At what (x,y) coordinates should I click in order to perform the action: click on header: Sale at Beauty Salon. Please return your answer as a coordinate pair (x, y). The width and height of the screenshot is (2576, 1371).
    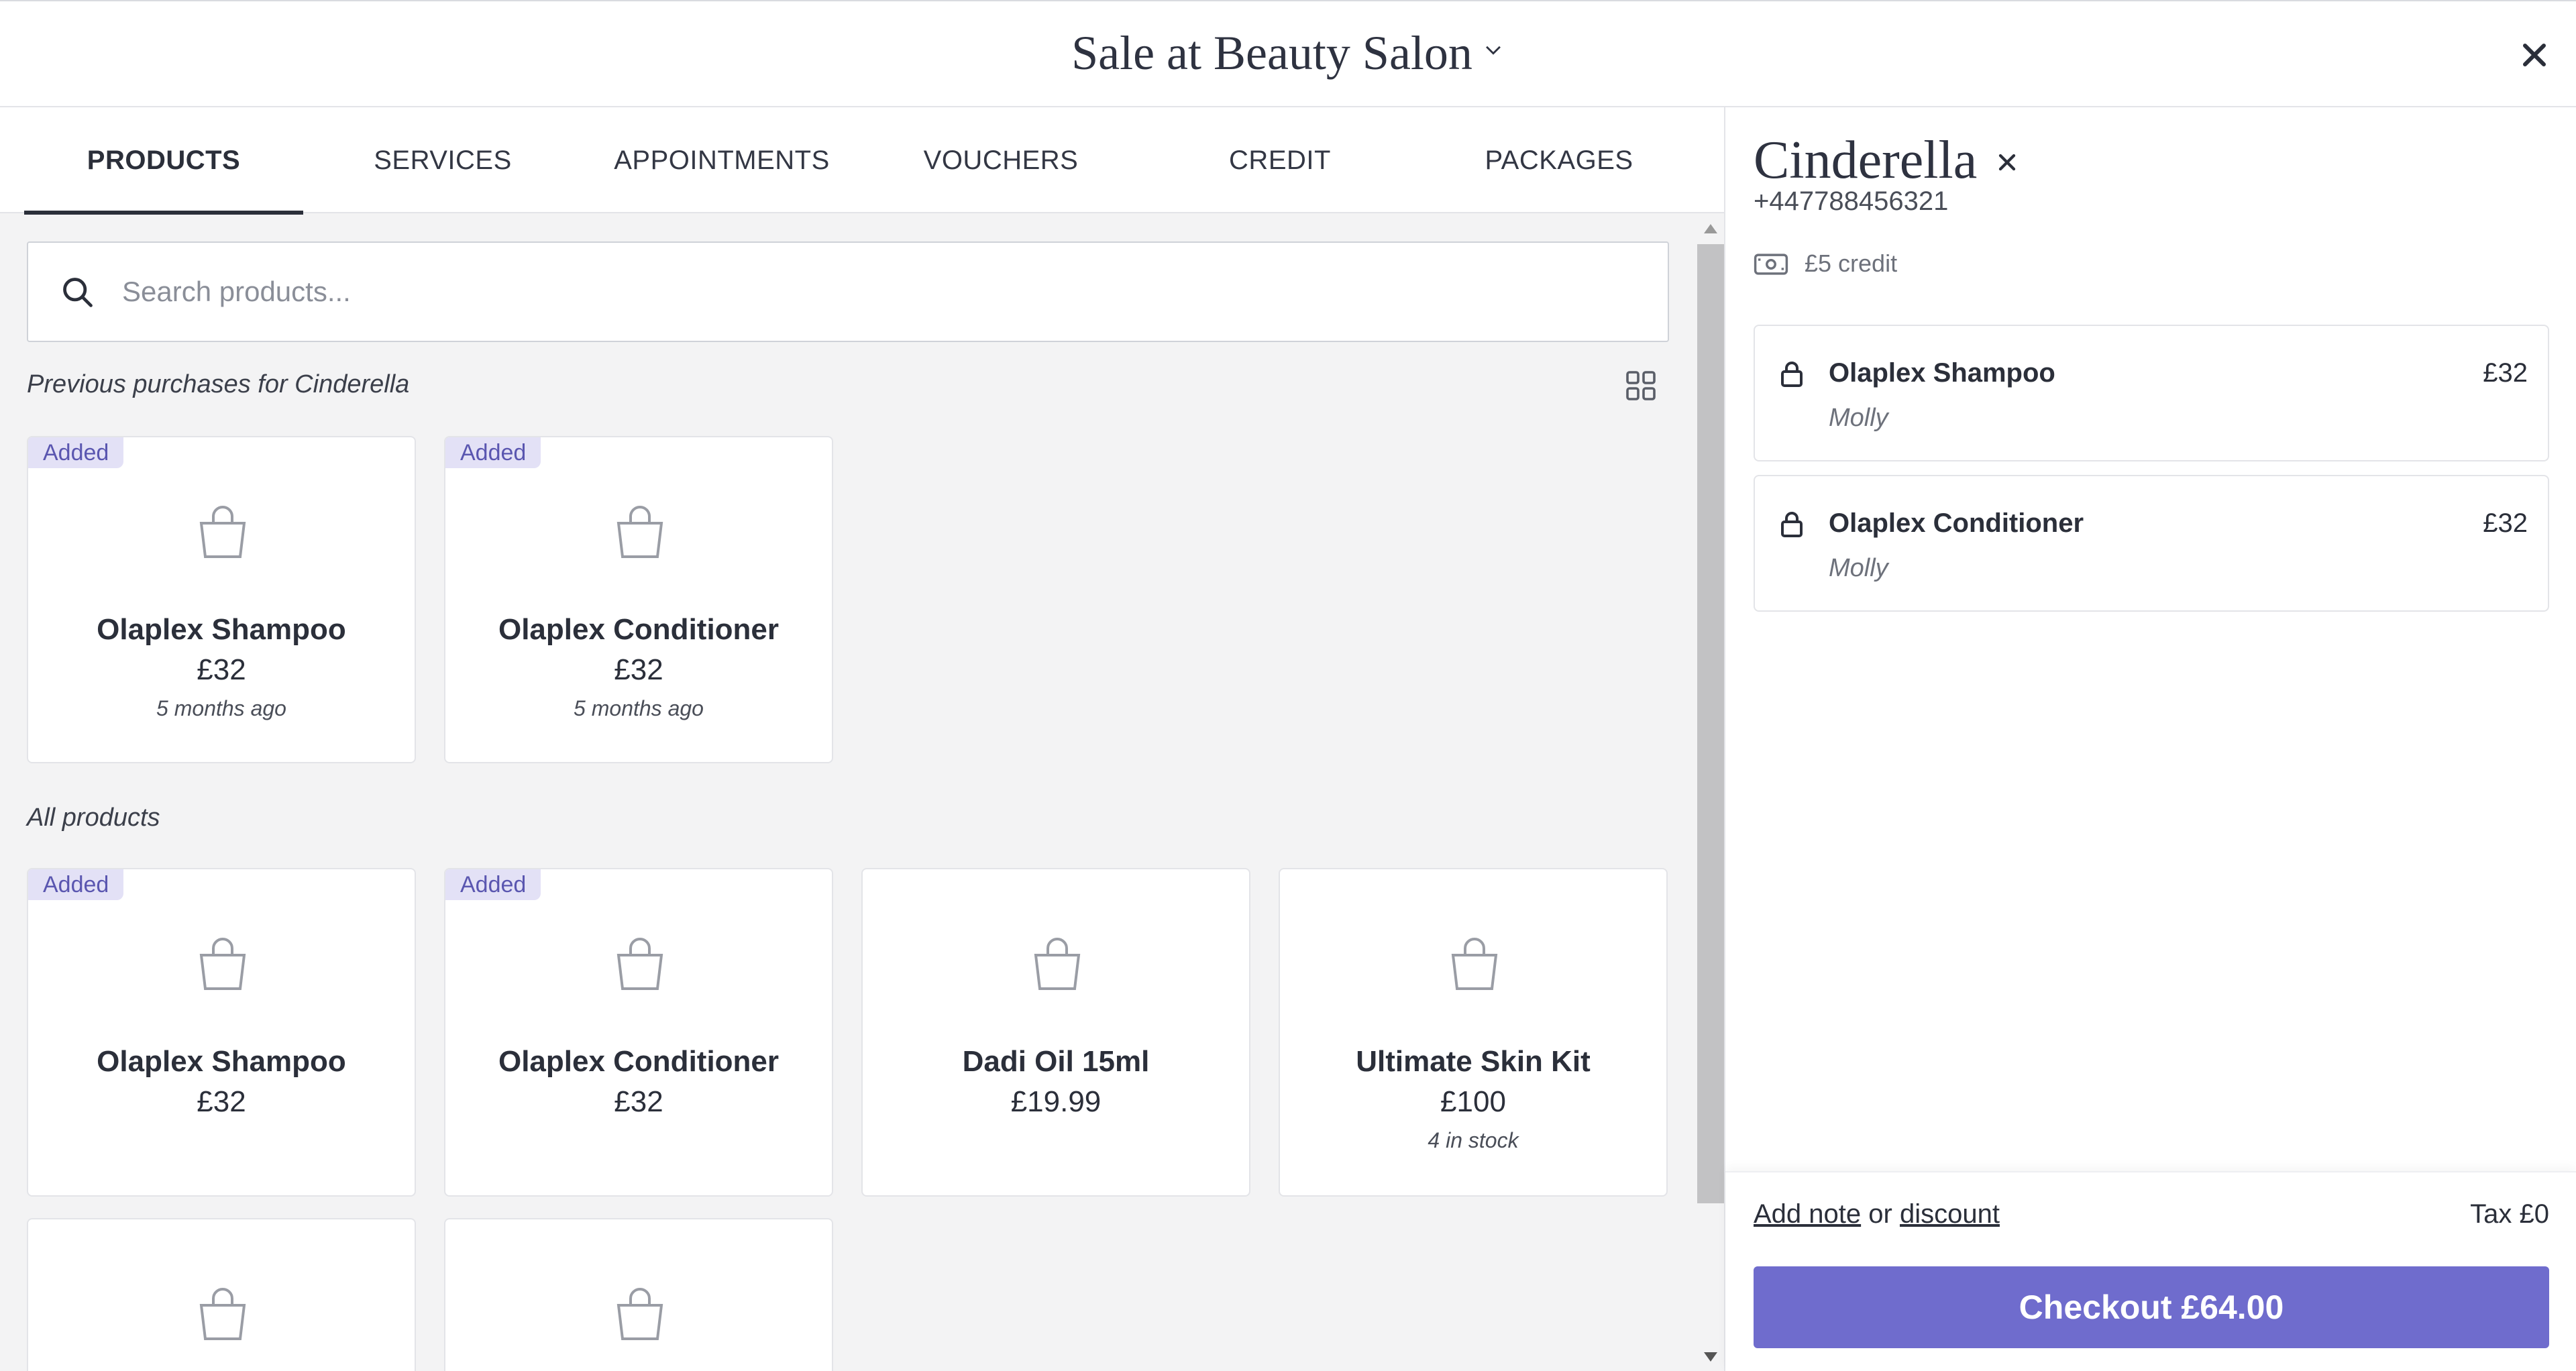
    Looking at the image, I should click on (1288, 54).